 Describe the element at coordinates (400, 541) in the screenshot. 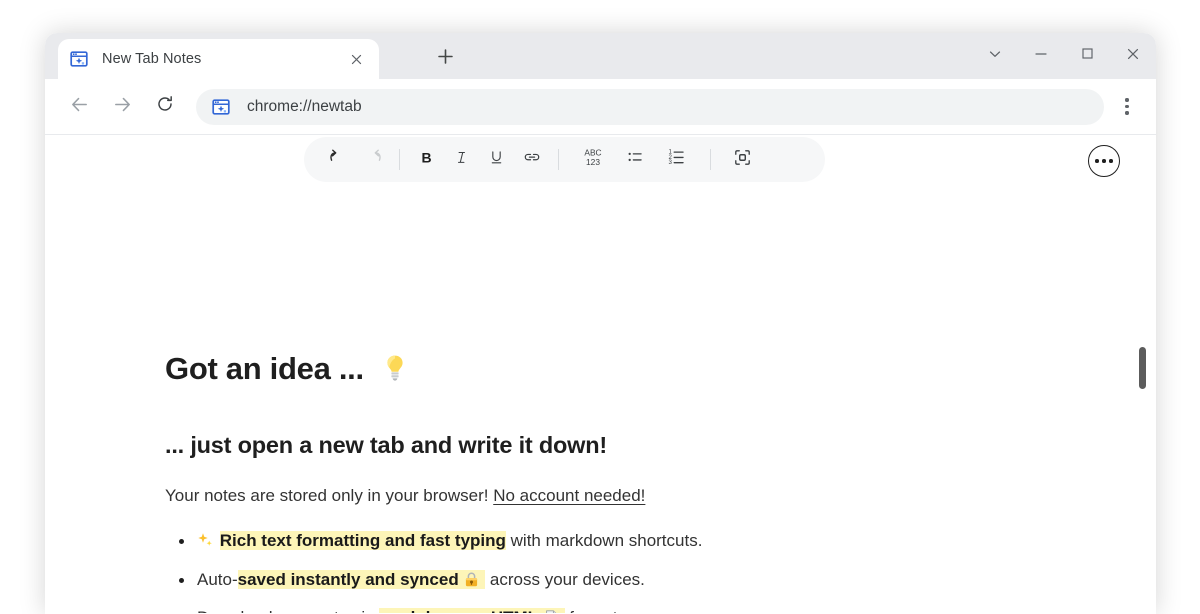

I see `bullet-1-seg-2: and` at that location.